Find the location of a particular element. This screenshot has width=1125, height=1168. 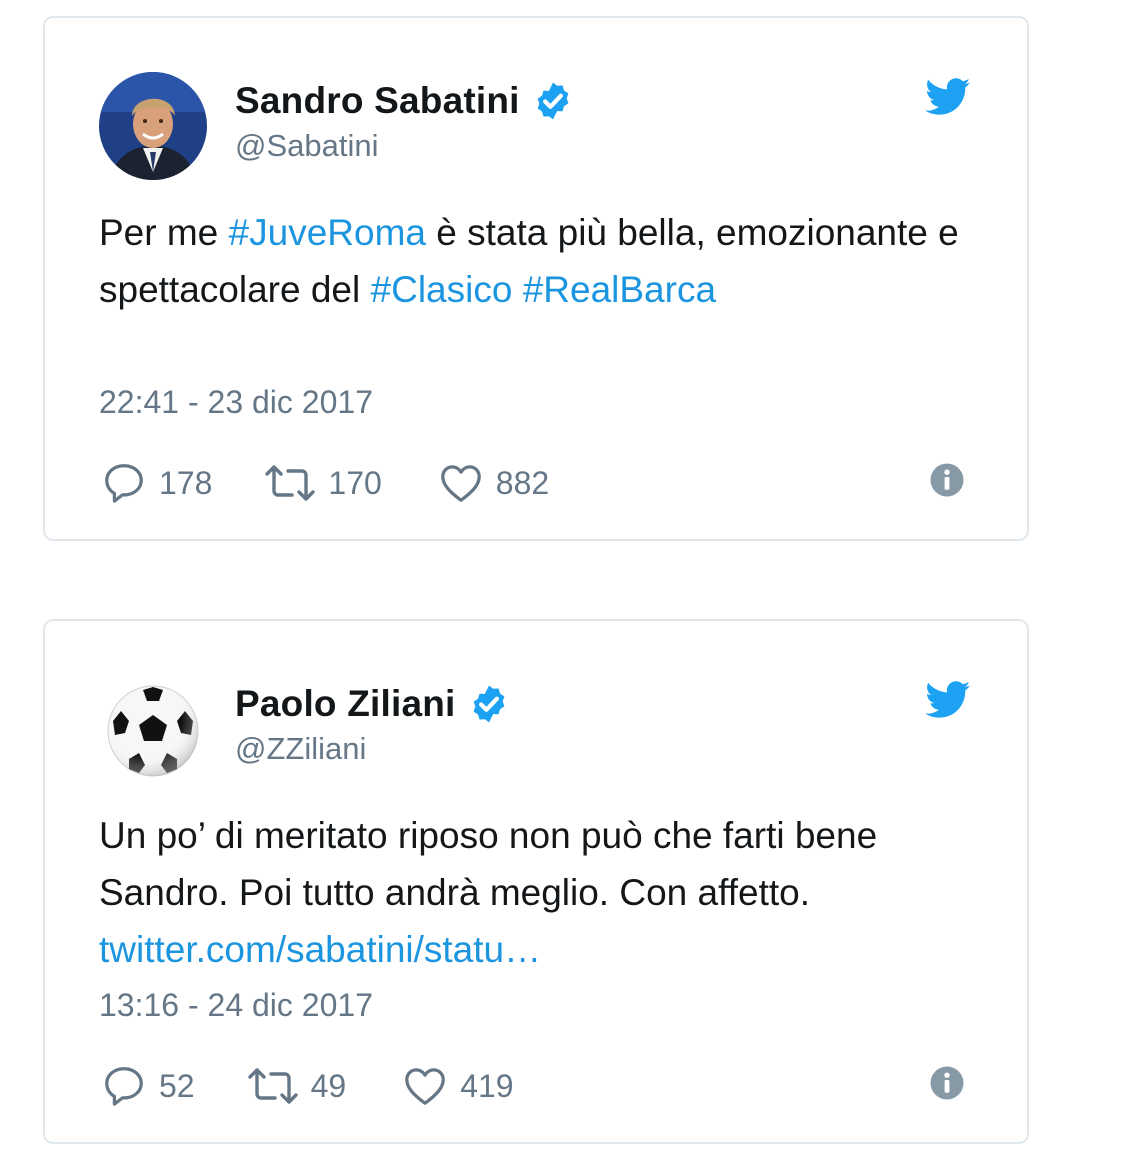

author-handle: @Sabatini is located at coordinates (307, 146).